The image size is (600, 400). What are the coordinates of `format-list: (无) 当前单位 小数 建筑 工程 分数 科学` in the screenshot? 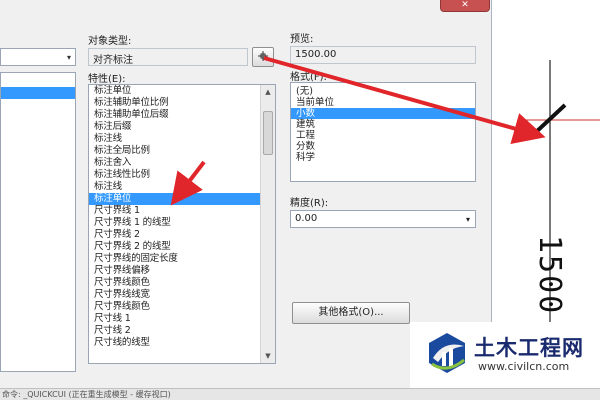 It's located at (383, 132).